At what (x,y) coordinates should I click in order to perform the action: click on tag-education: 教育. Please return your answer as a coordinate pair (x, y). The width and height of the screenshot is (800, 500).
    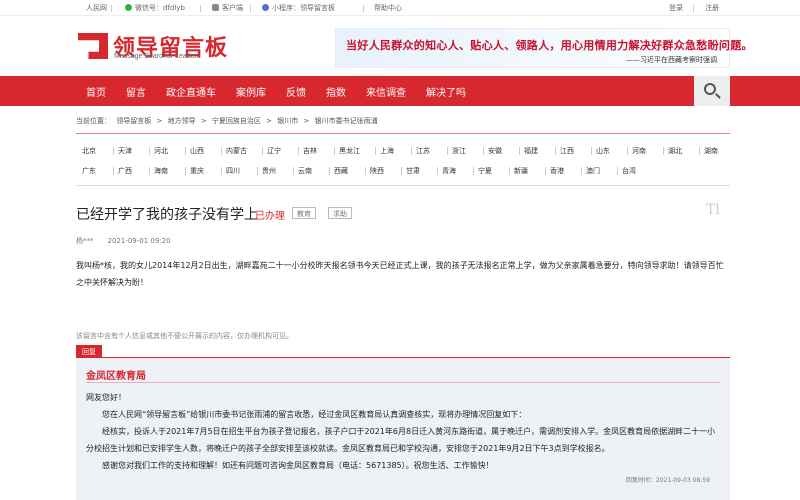
    Looking at the image, I should click on (304, 213).